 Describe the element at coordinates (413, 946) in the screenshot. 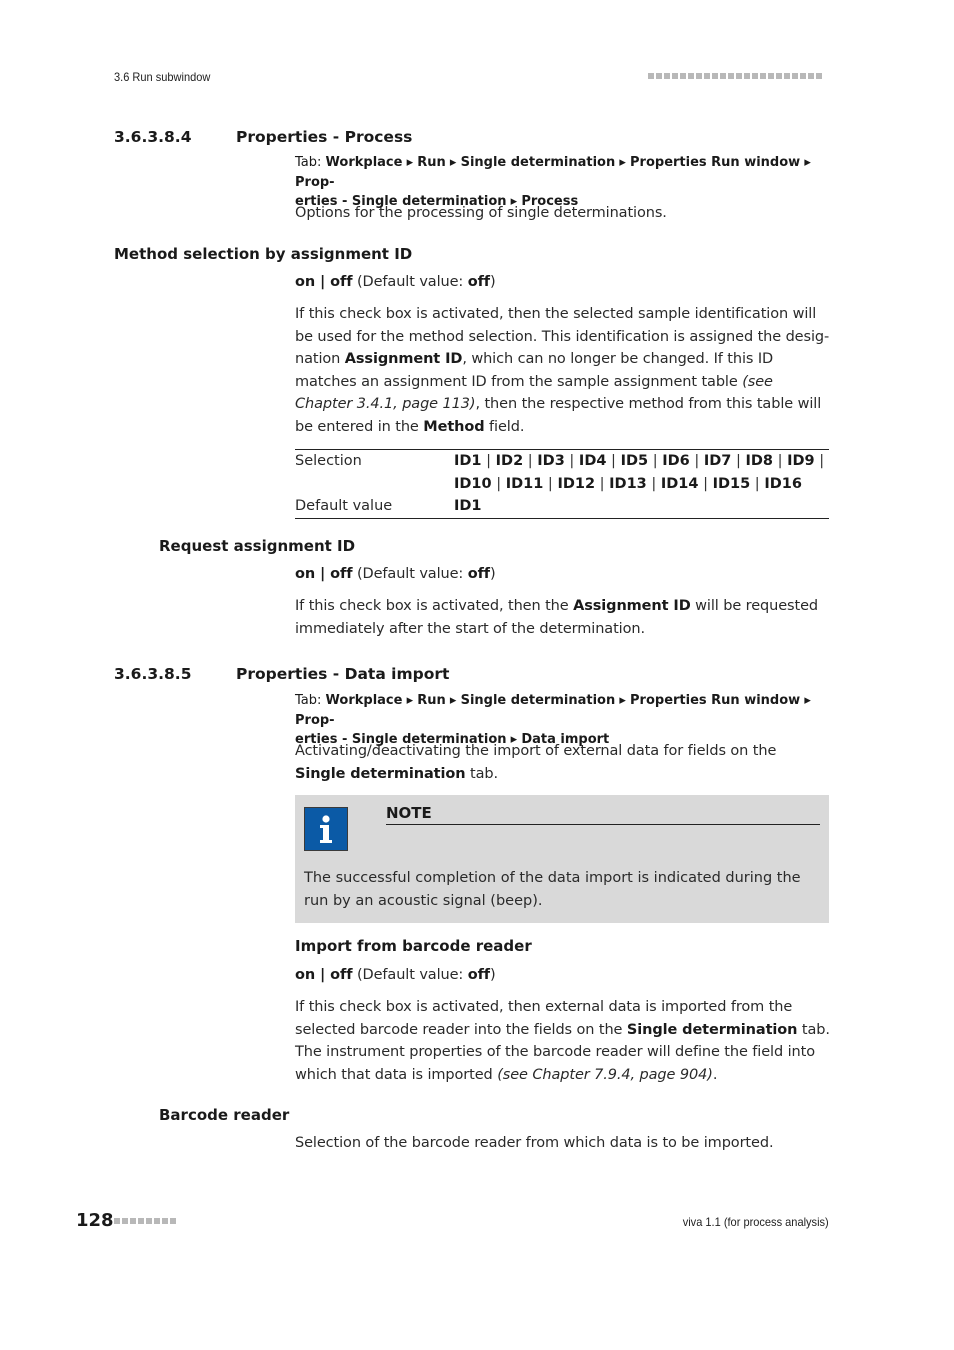

I see `param-title: Import from barcode reader` at that location.